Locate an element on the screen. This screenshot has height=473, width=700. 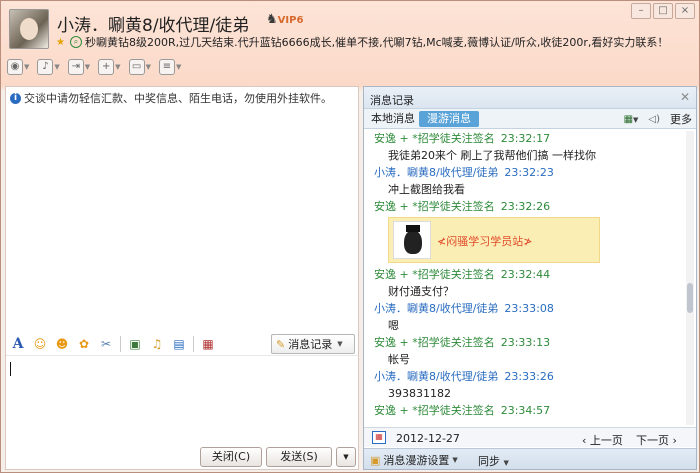
next-page-button: 下一页 › is located at coordinates (656, 440).